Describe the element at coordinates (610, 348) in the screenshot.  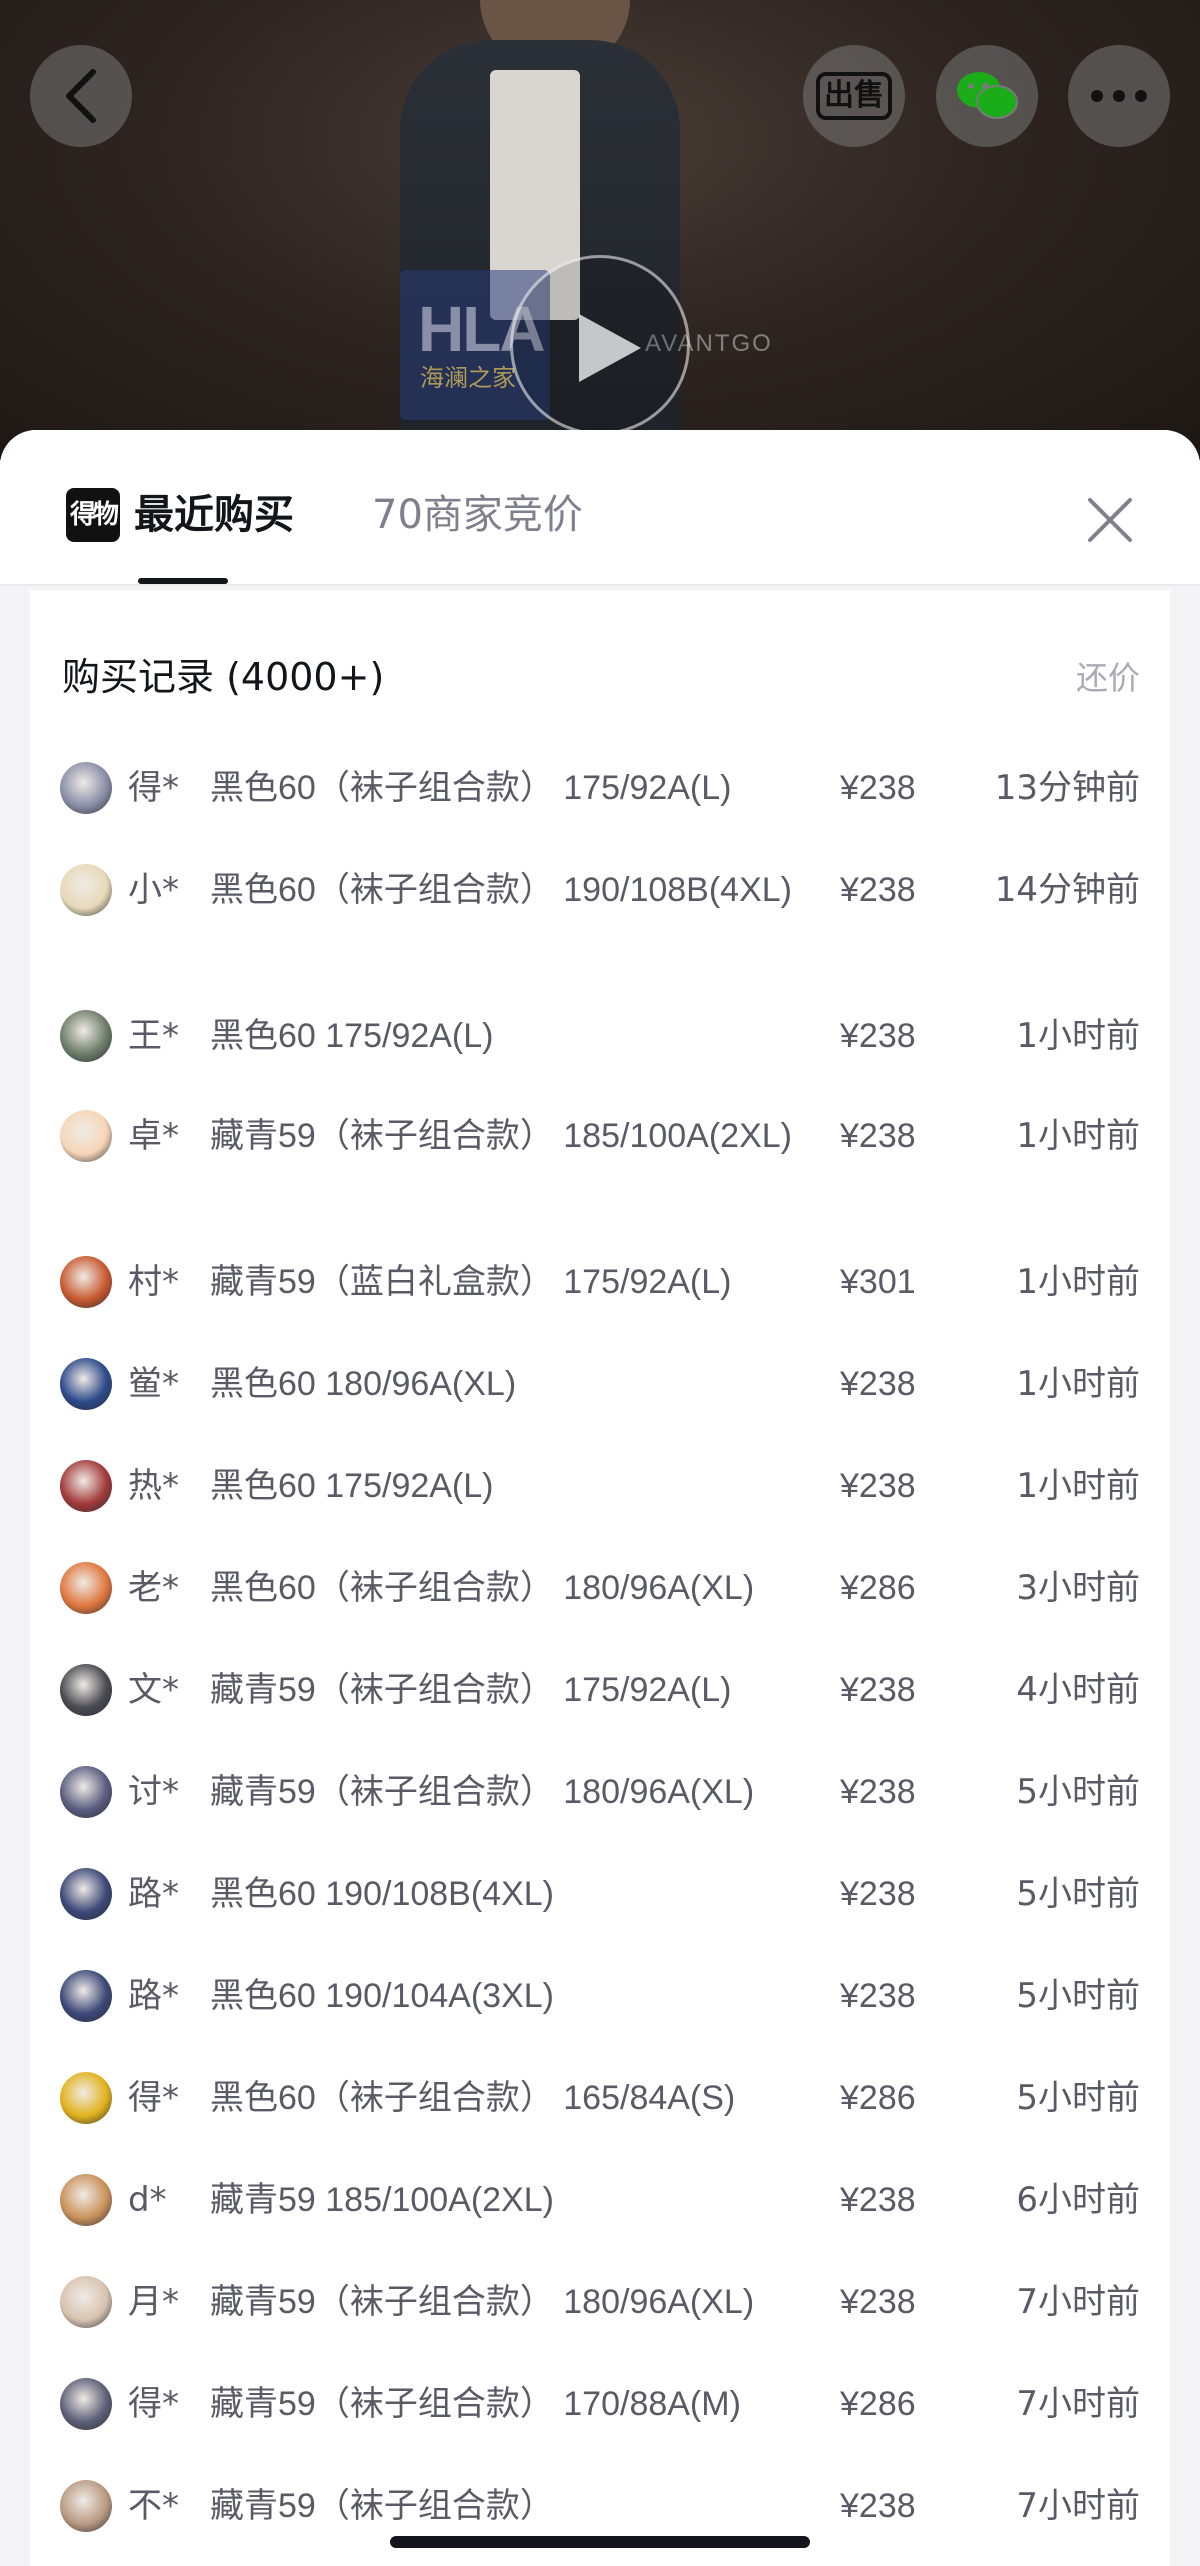
I see `play-icon` at that location.